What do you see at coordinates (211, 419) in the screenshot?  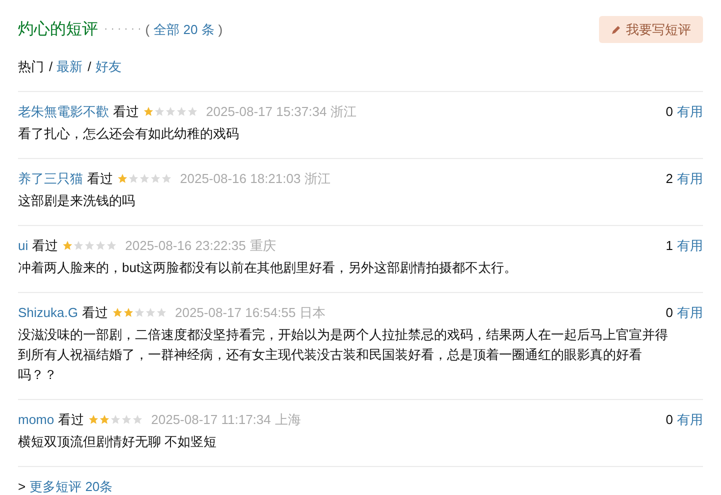 I see `comment-time: 2025-08-17 11:17:34` at bounding box center [211, 419].